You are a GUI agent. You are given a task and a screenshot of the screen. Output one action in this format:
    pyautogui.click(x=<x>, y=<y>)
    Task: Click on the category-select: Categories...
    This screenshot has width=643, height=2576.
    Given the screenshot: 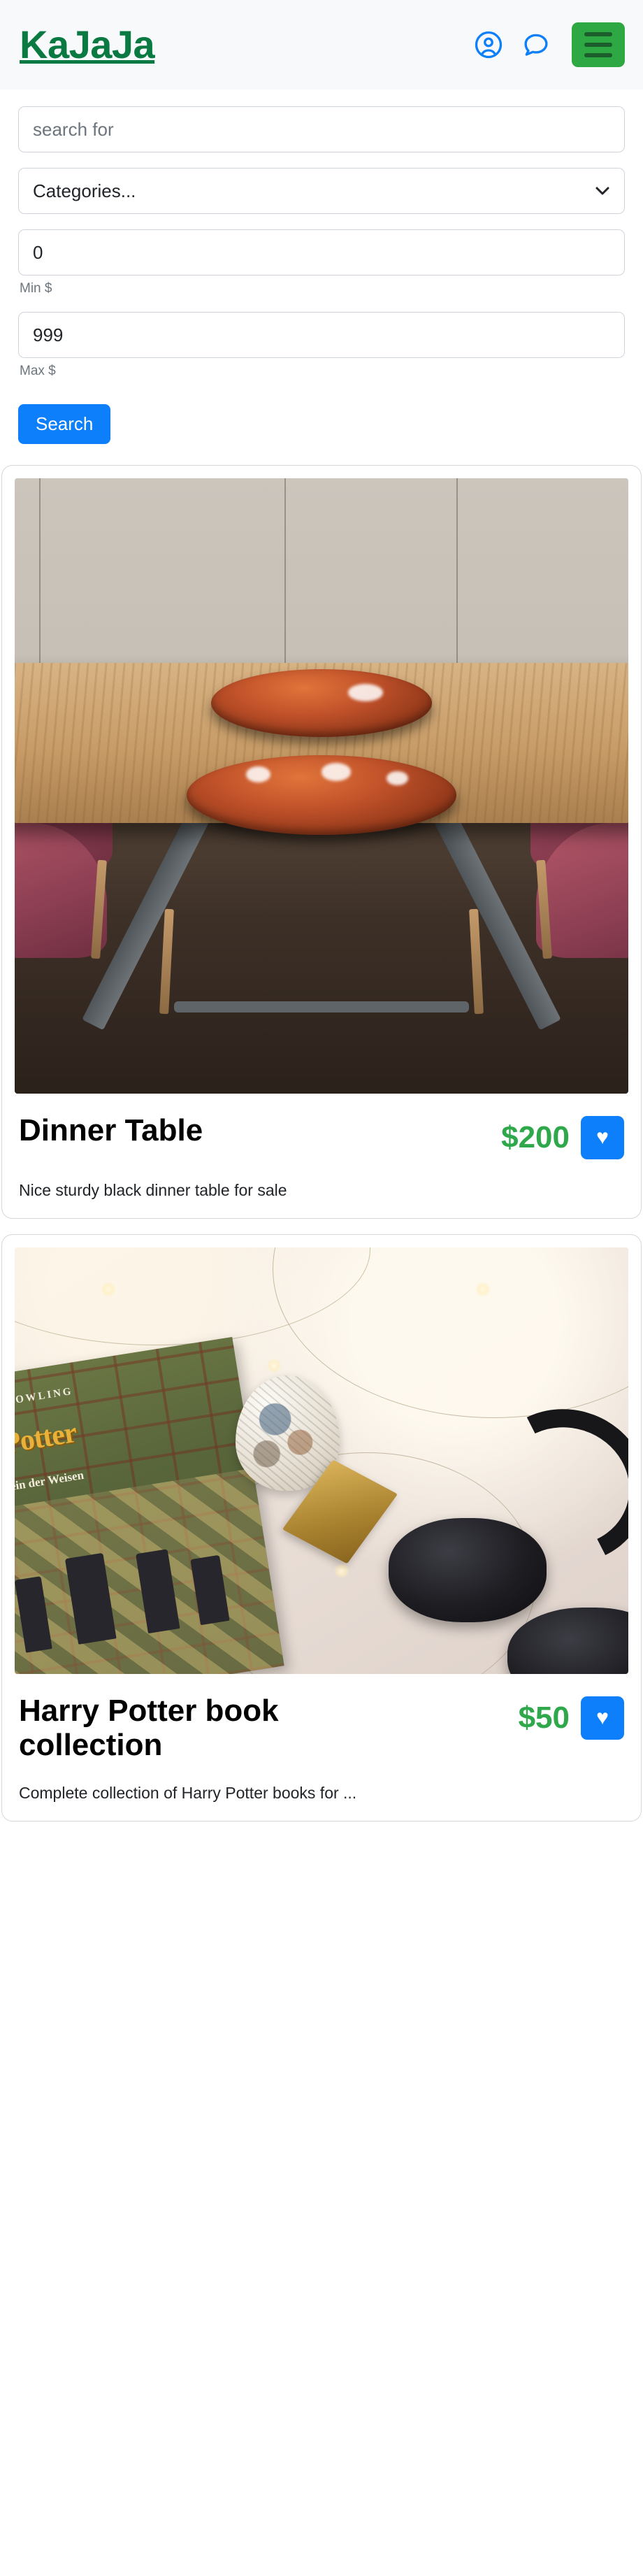 What is the action you would take?
    pyautogui.click(x=321, y=191)
    